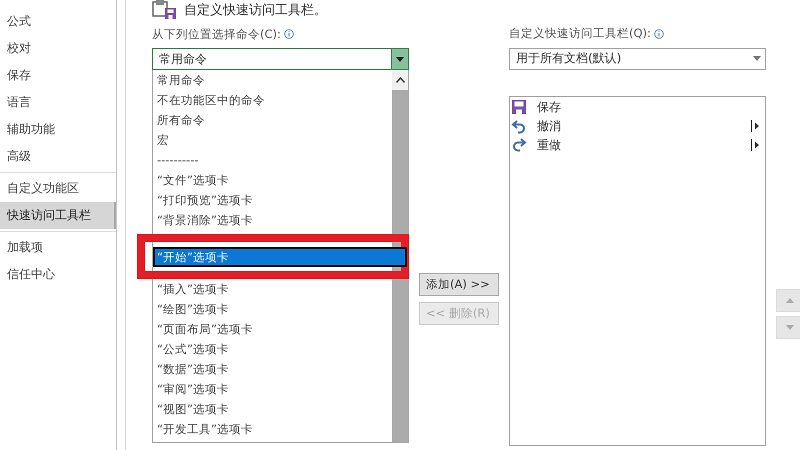 The width and height of the screenshot is (800, 450). I want to click on scope-dropdown: 用于所有文档(默认), so click(637, 59).